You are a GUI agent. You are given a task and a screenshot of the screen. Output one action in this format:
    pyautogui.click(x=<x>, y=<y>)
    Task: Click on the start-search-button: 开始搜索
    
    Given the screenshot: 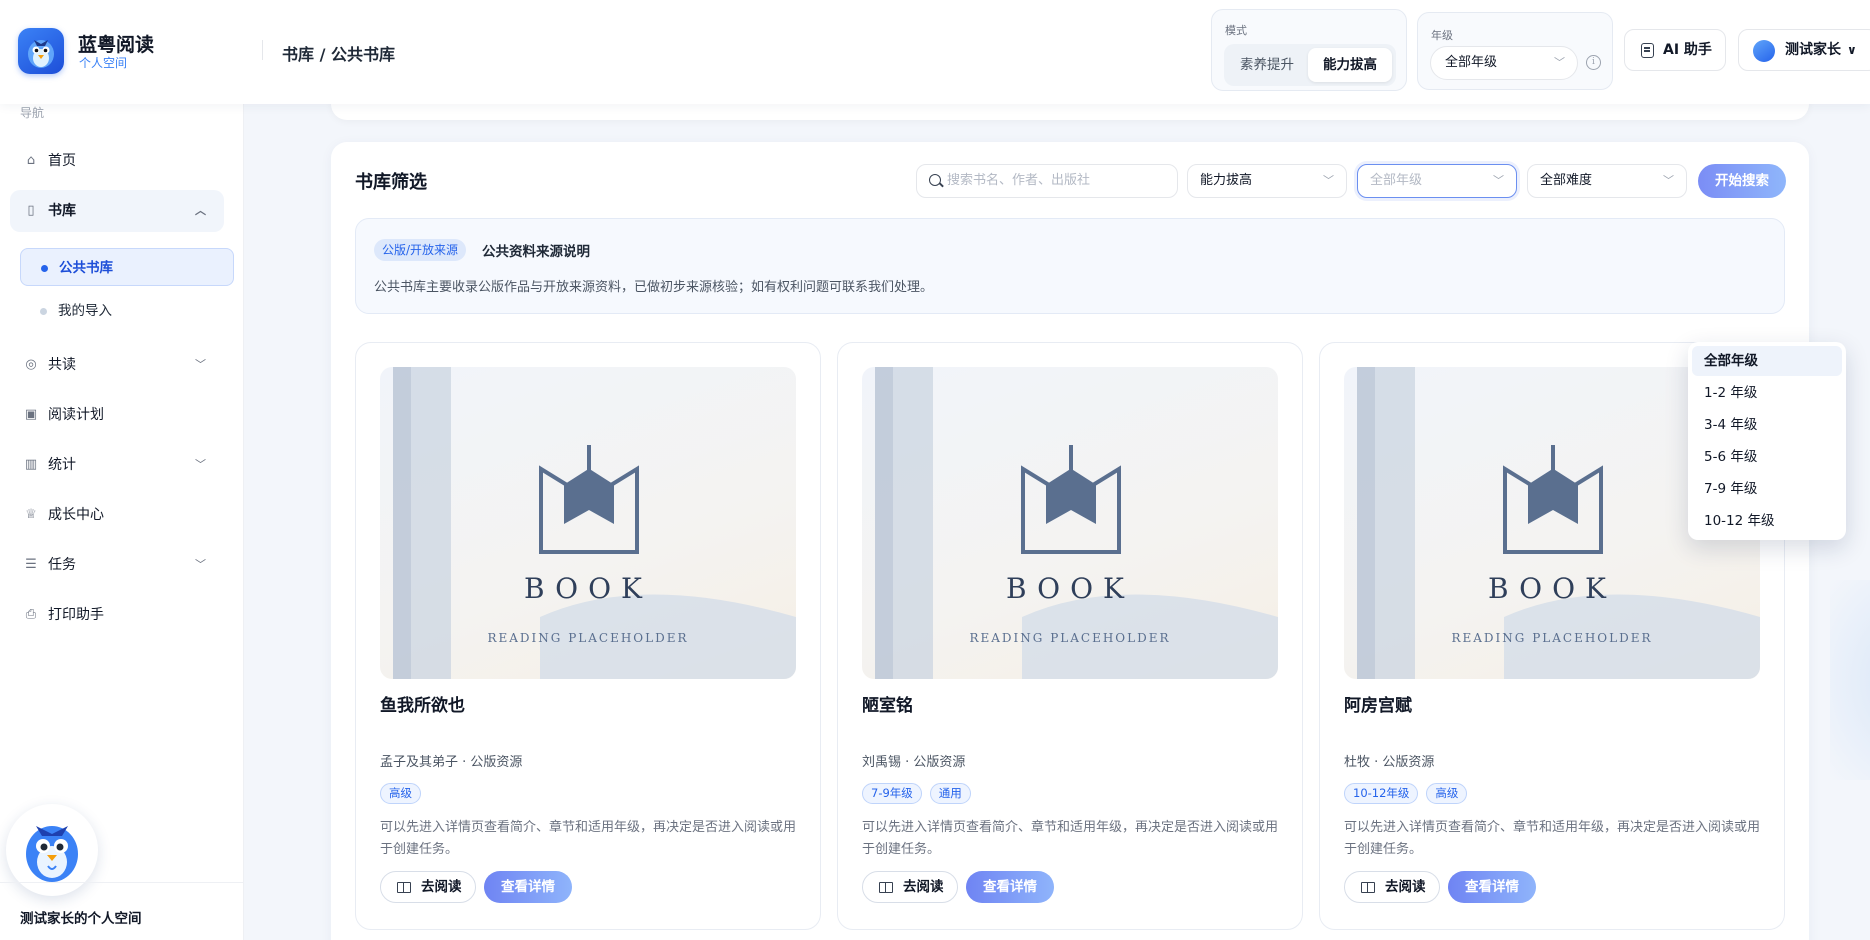 What is the action you would take?
    pyautogui.click(x=1742, y=181)
    